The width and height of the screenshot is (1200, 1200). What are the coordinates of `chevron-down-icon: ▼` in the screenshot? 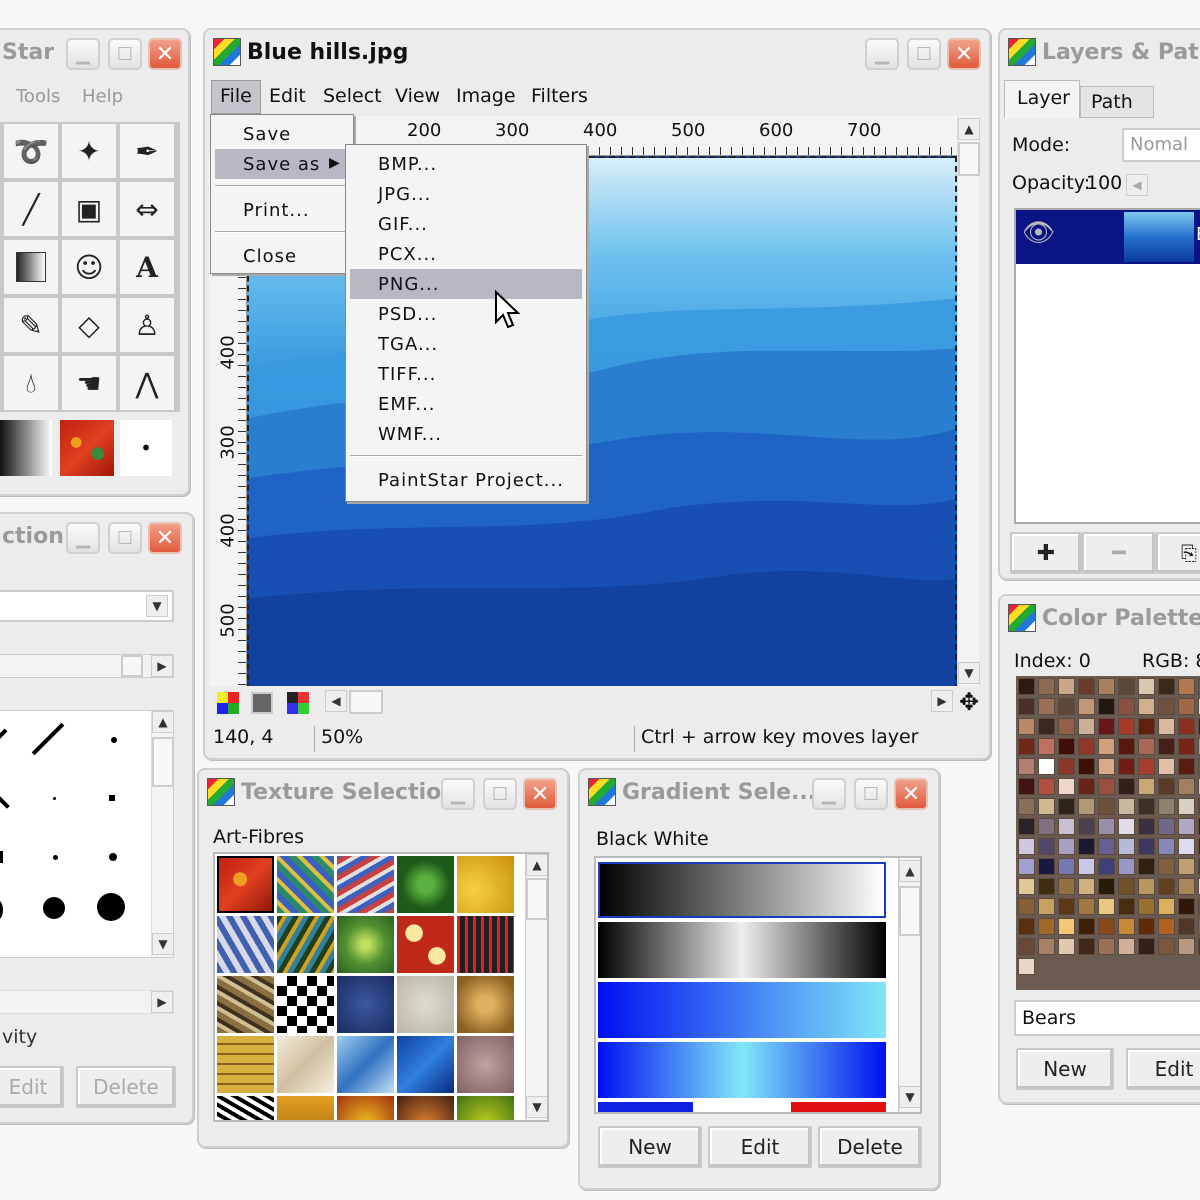 It's located at (162, 944).